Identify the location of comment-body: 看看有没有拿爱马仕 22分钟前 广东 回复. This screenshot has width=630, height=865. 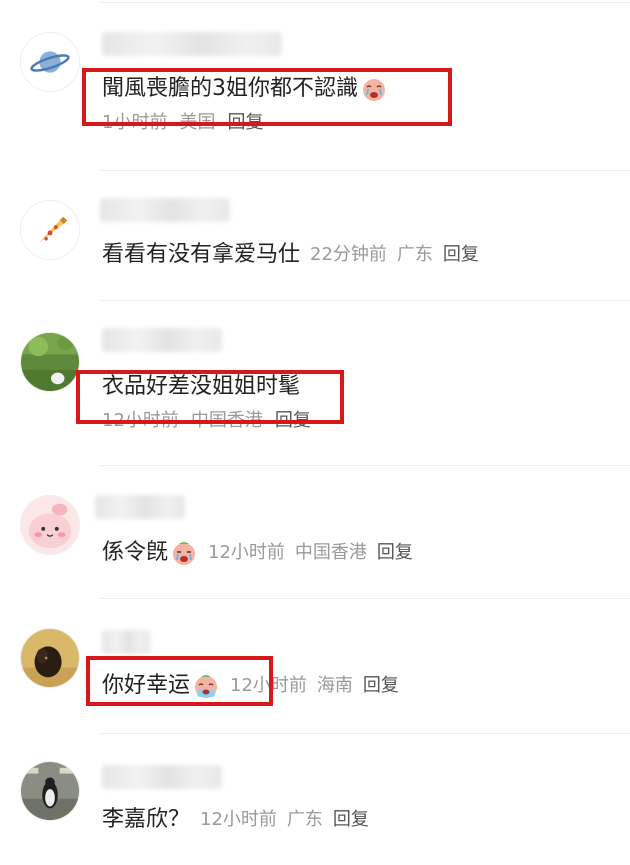
(290, 255).